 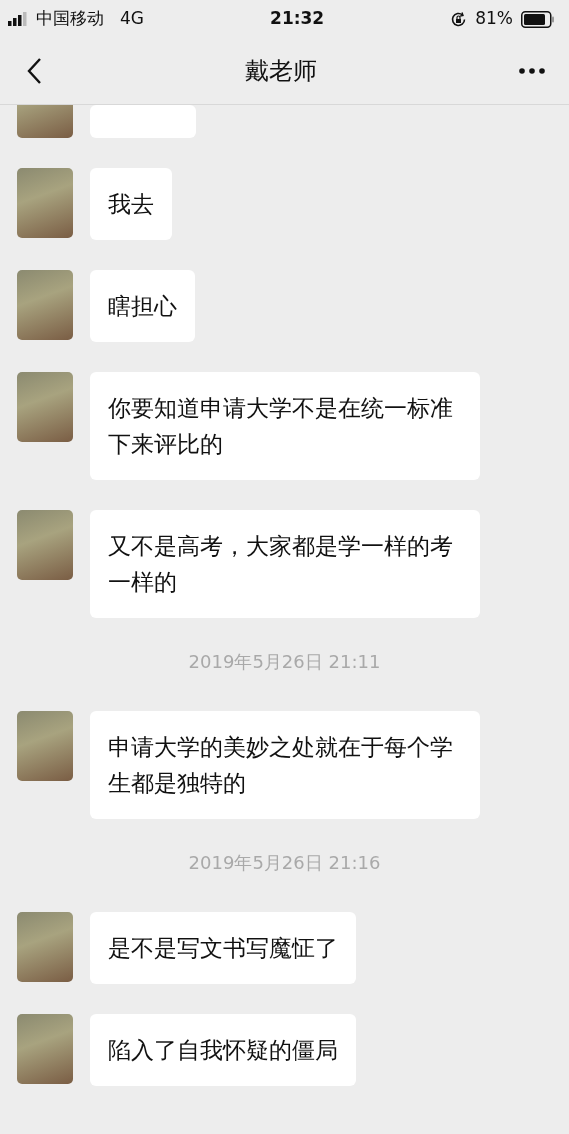 What do you see at coordinates (280, 71) in the screenshot?
I see `chat-title: 戴老师` at bounding box center [280, 71].